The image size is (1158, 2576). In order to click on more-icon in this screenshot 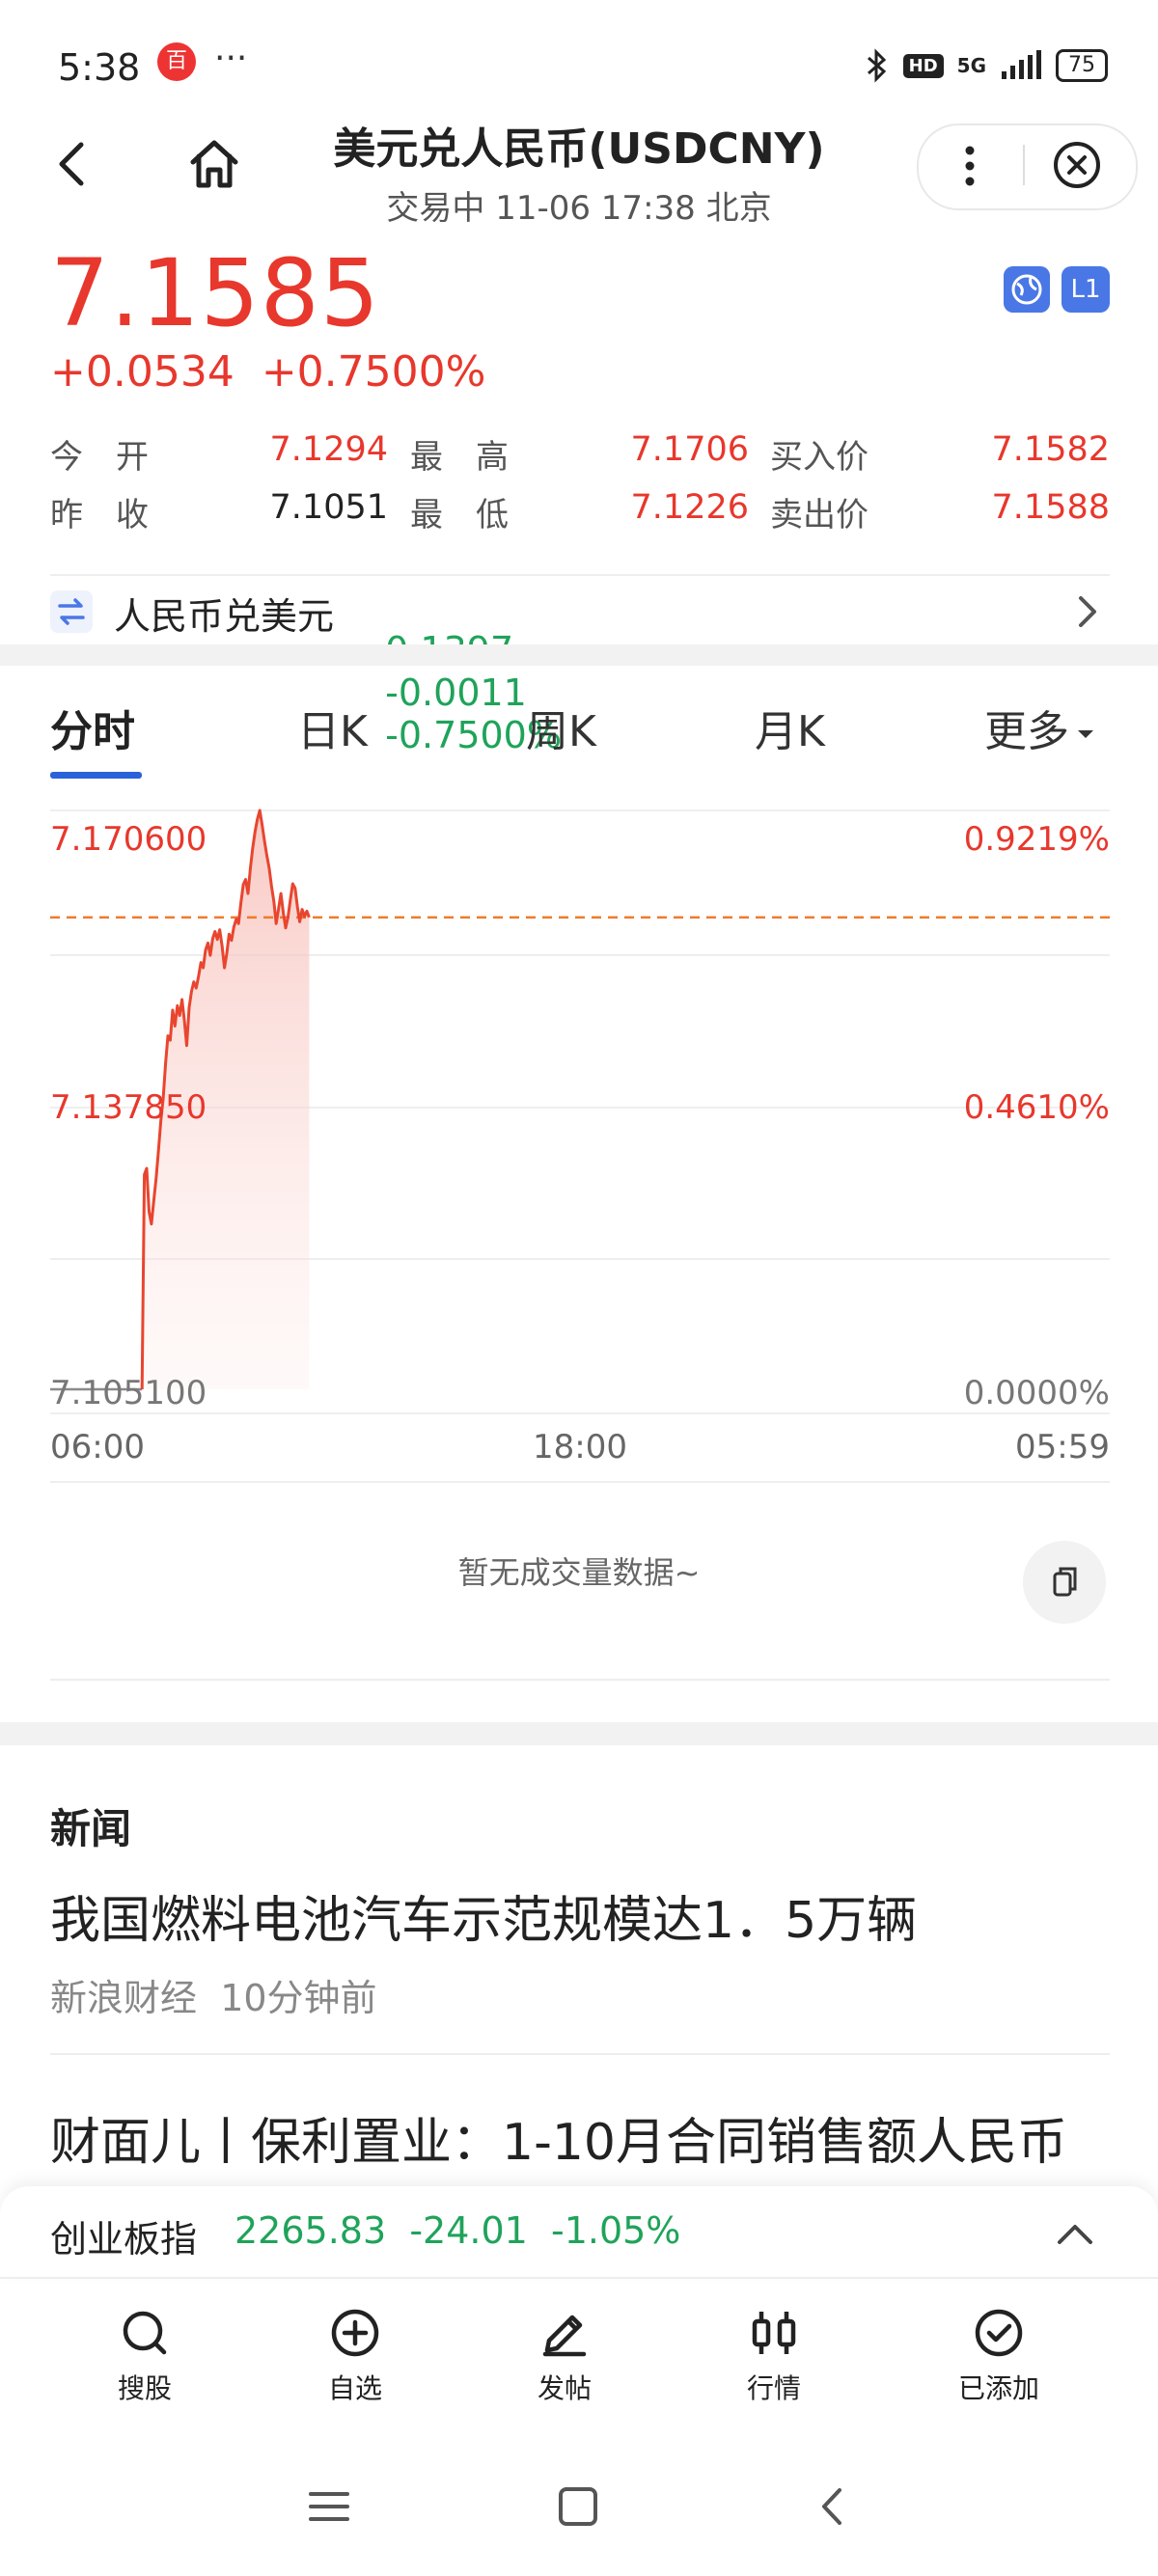, I will do `click(970, 166)`.